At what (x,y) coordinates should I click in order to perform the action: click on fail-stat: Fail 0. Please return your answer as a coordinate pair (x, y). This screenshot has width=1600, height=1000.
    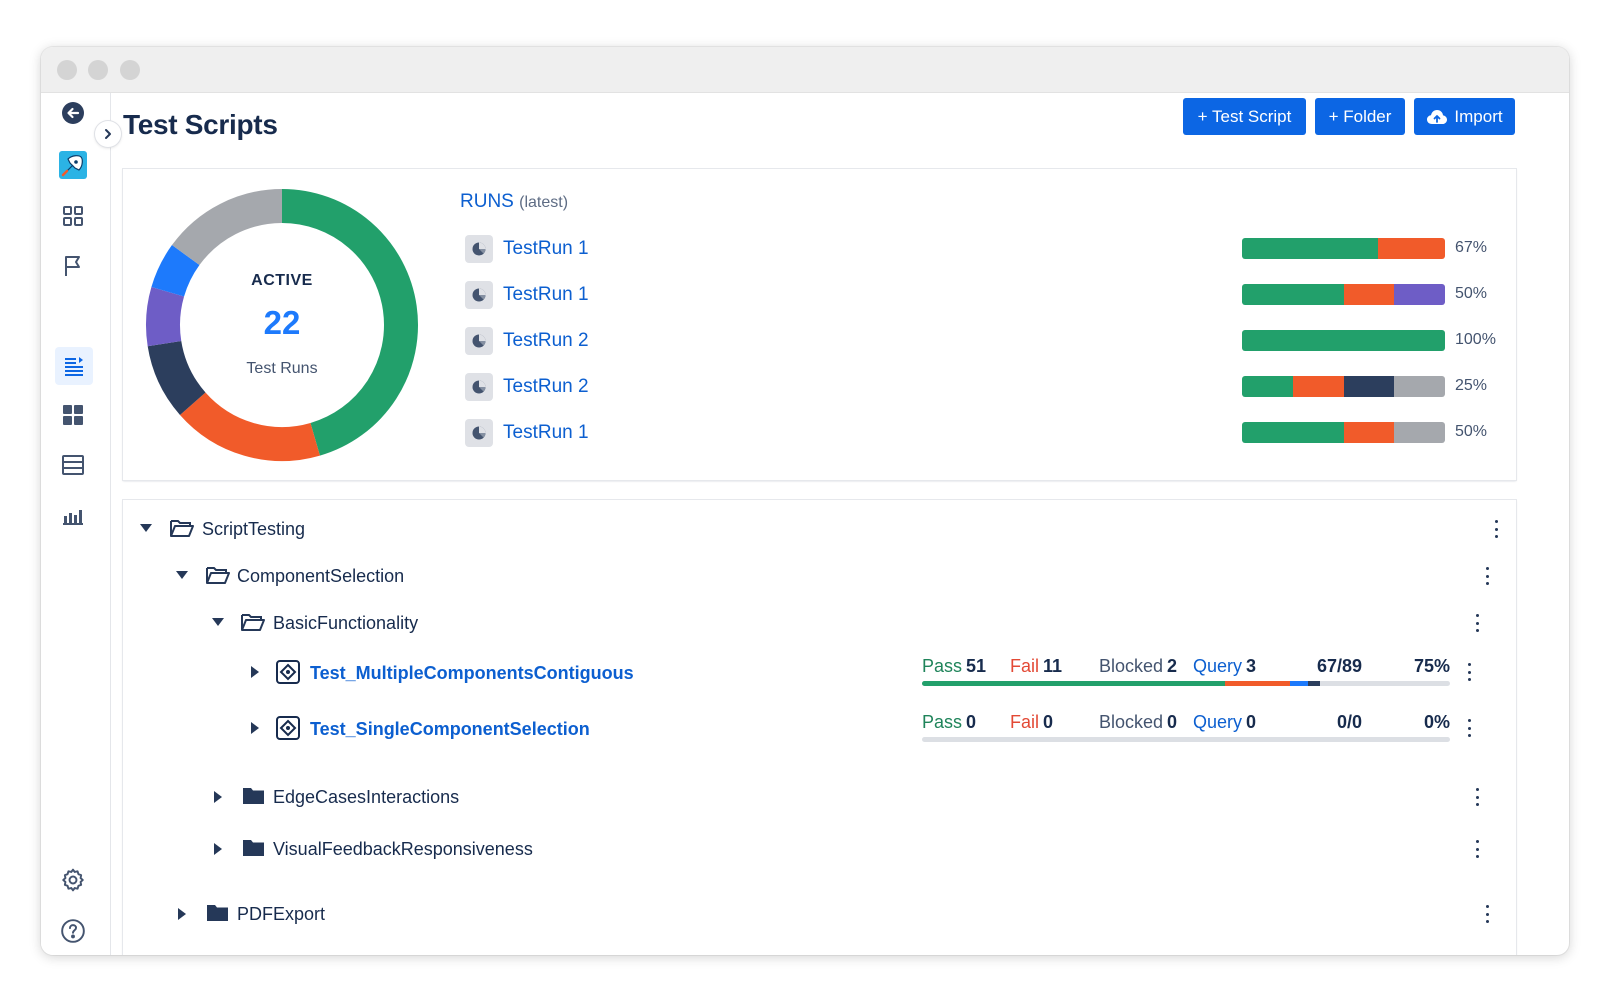
    Looking at the image, I should click on (1032, 722).